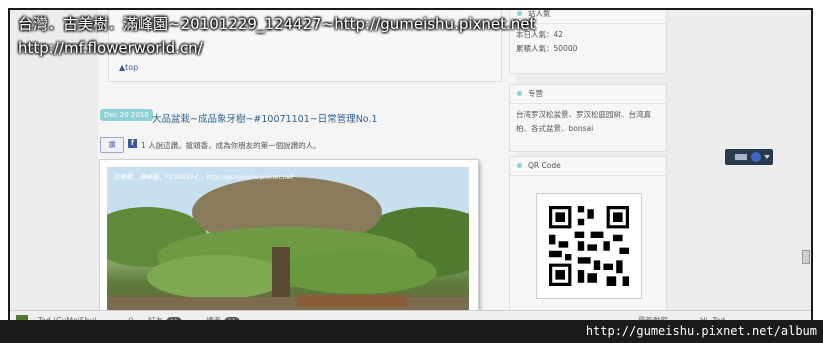 This screenshot has height=343, width=823. What do you see at coordinates (588, 94) in the screenshot?
I see `specialty-heading: 专营` at bounding box center [588, 94].